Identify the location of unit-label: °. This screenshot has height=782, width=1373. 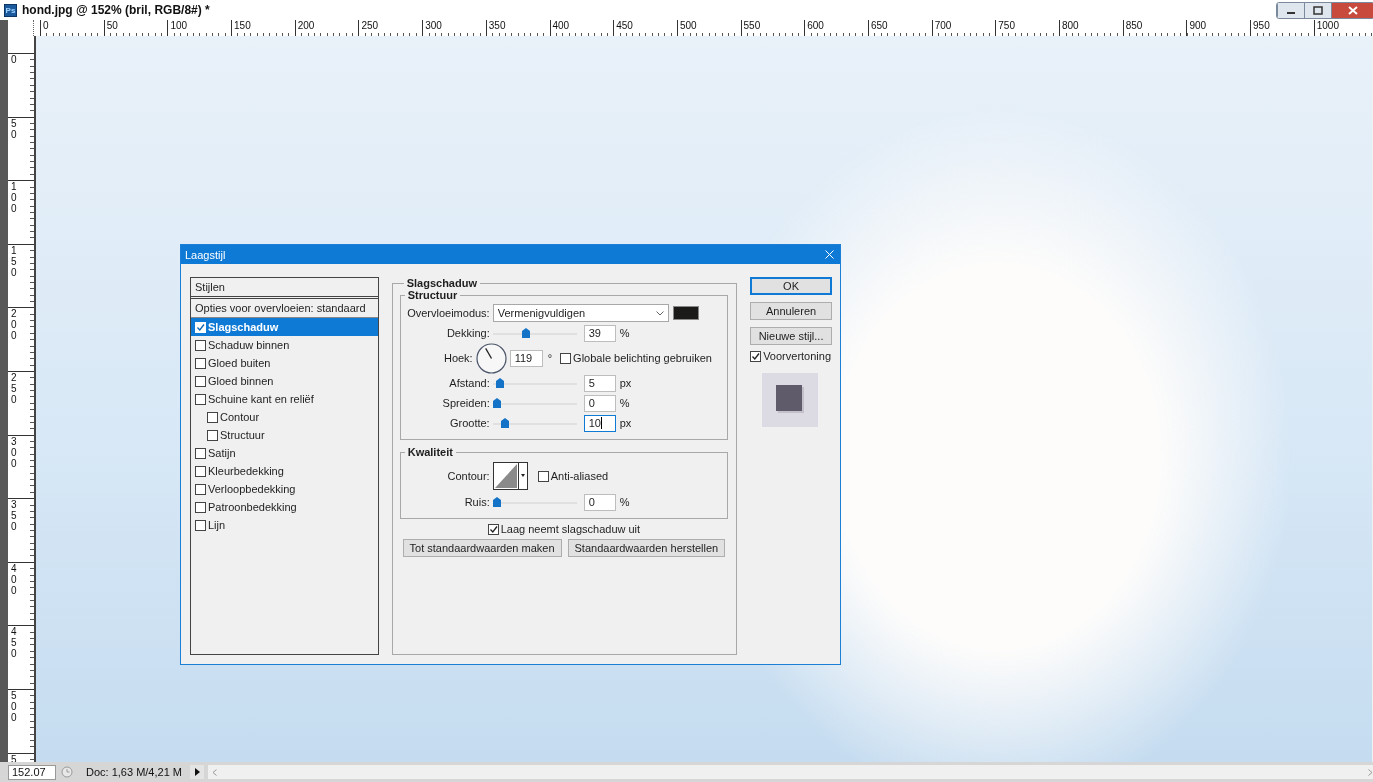
(550, 358).